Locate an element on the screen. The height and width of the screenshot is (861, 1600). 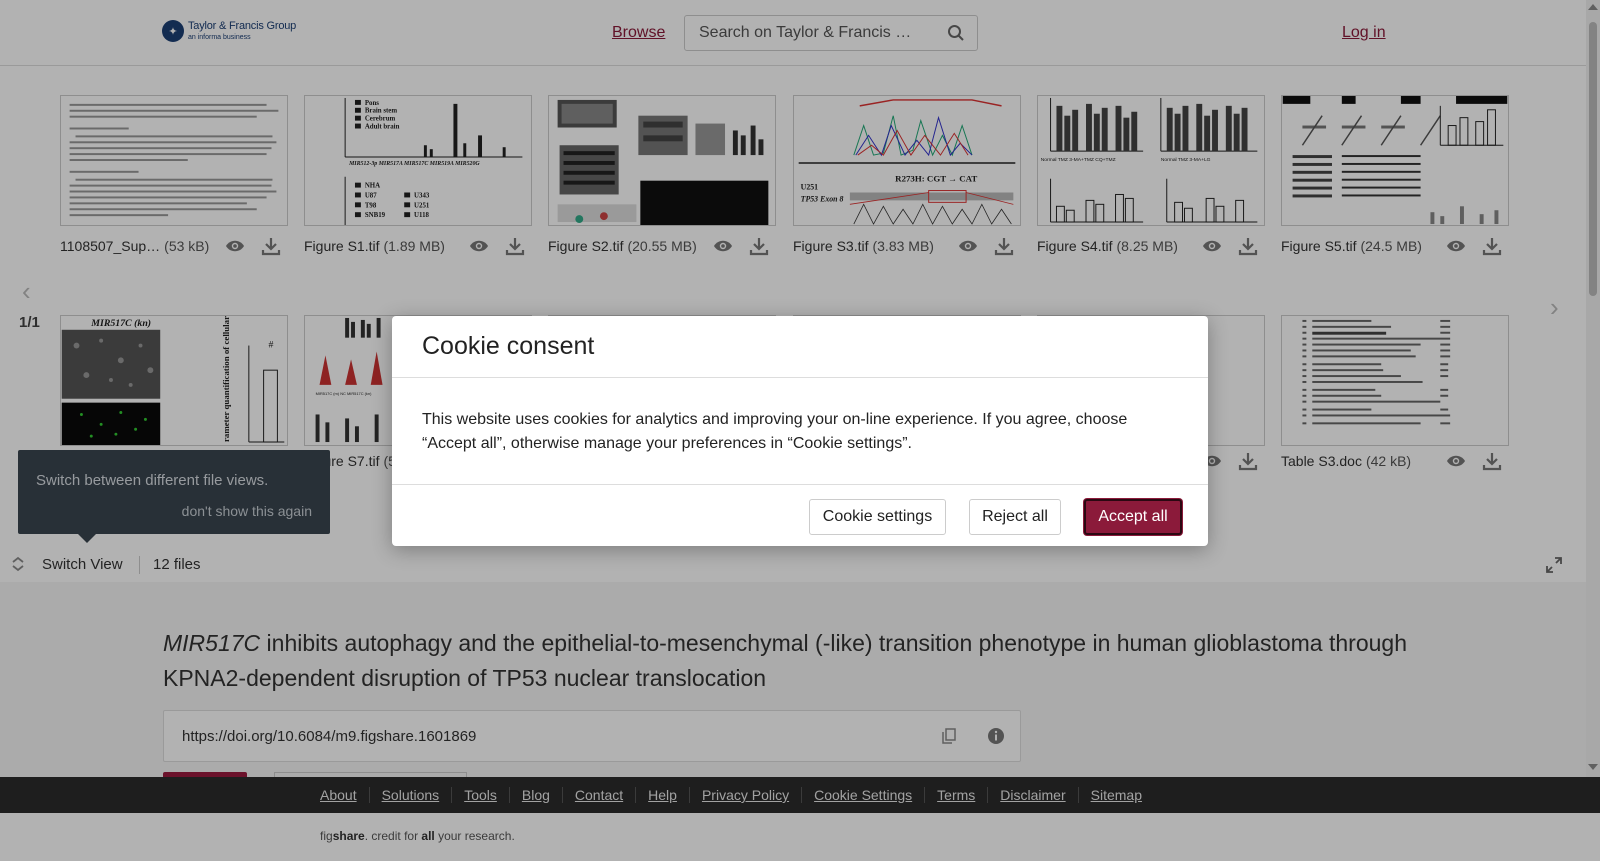
dialog-title: Cookie consent is located at coordinates (508, 346).